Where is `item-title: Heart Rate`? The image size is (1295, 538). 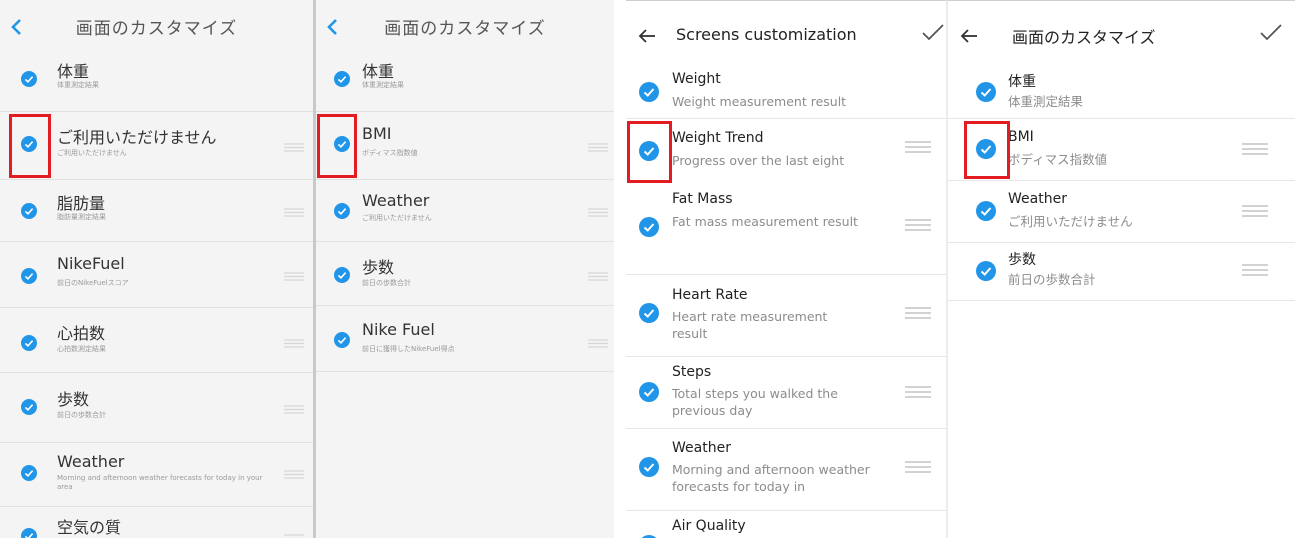
item-title: Heart Rate is located at coordinates (710, 295).